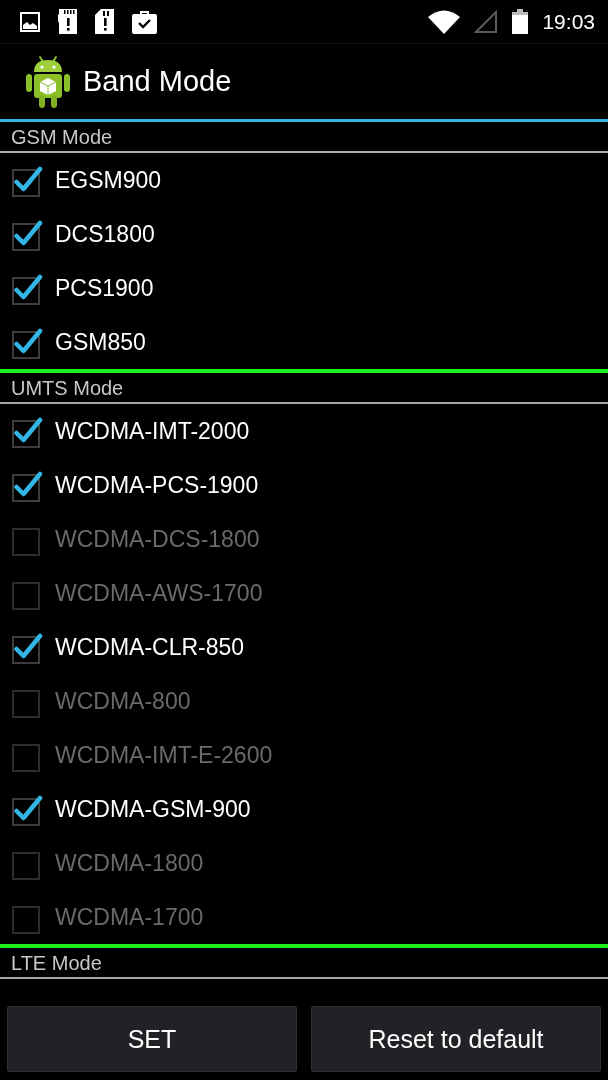 This screenshot has height=1080, width=608. I want to click on image-icon, so click(30, 21).